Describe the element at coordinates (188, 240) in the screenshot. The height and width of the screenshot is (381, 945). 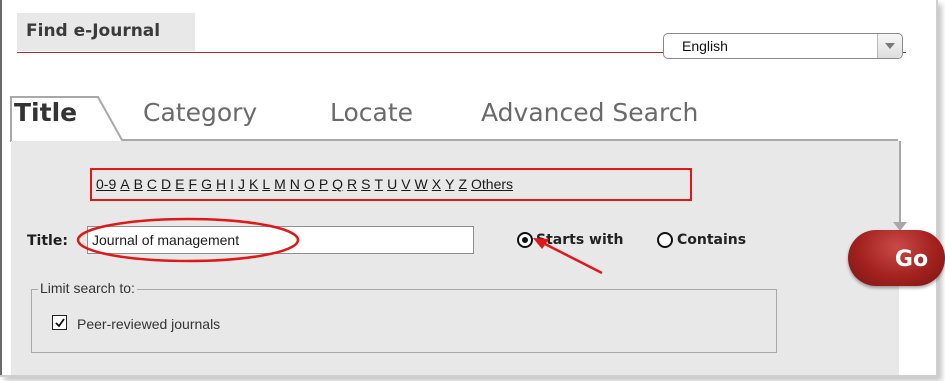
I see `title-highlight-ellipse` at that location.